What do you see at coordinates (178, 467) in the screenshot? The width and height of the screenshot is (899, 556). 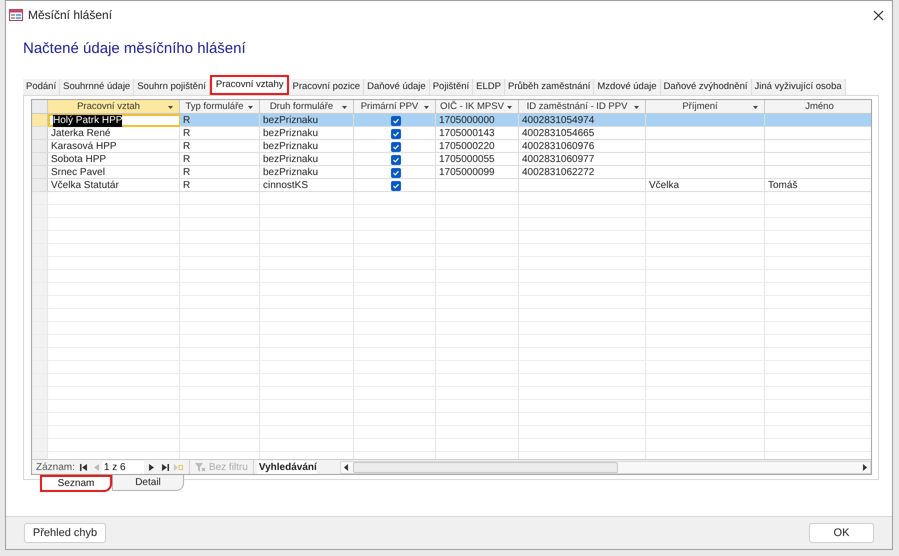 I see `new-record-icon` at bounding box center [178, 467].